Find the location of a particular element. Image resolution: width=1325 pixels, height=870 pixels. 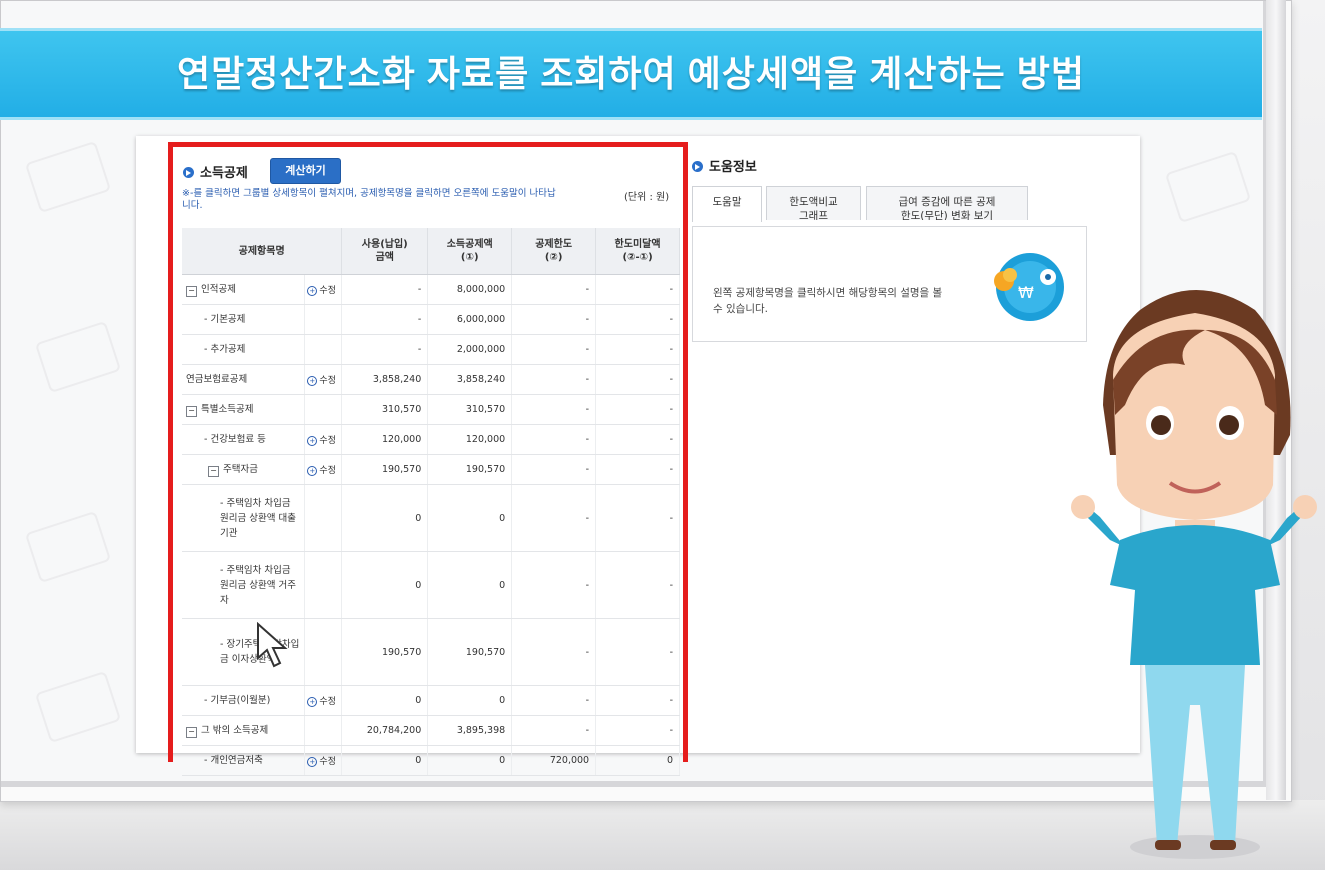

tab-help: 도움말 is located at coordinates (727, 204).